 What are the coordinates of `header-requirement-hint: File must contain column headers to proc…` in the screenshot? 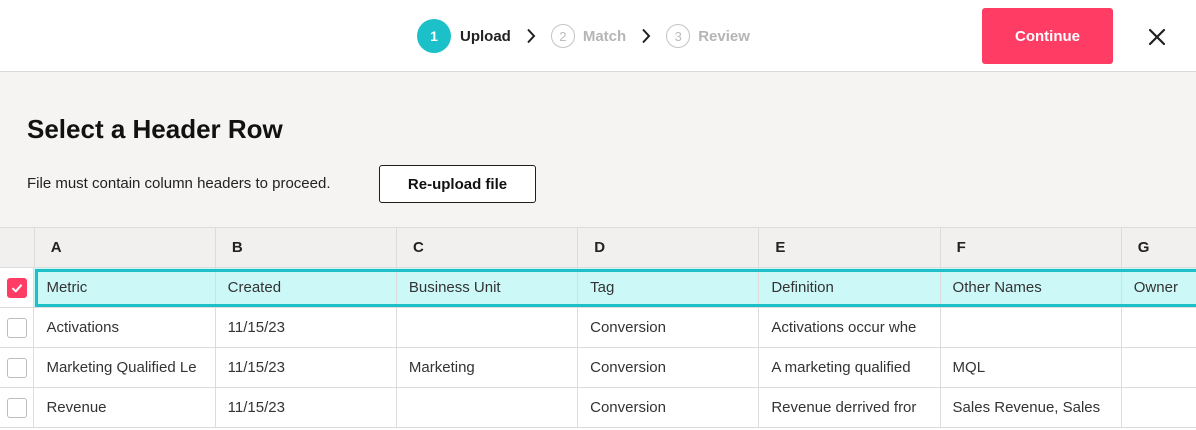 It's located at (179, 183).